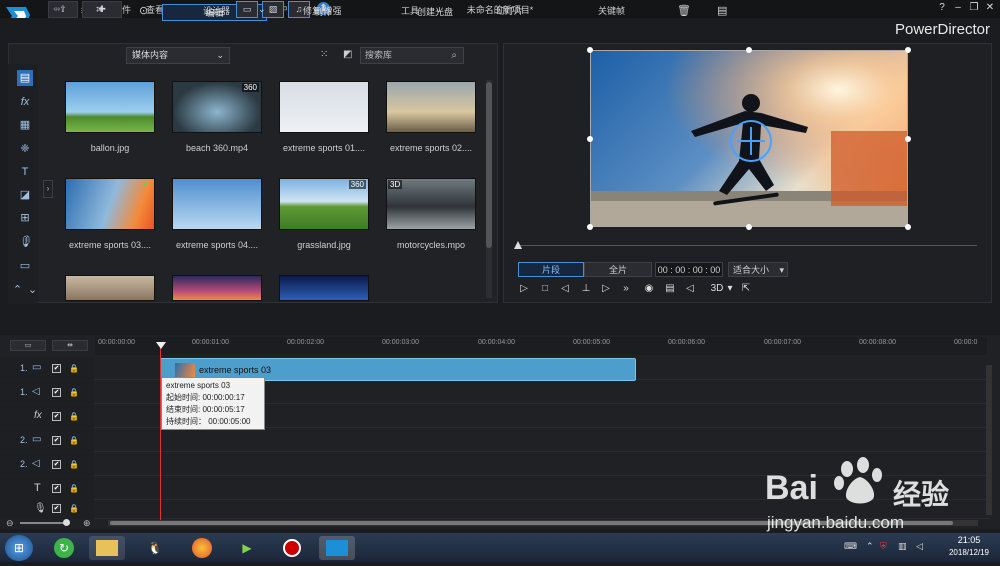 The height and width of the screenshot is (566, 1000). Describe the element at coordinates (64, 548) in the screenshot. I see `app-360-icon: ↻` at that location.